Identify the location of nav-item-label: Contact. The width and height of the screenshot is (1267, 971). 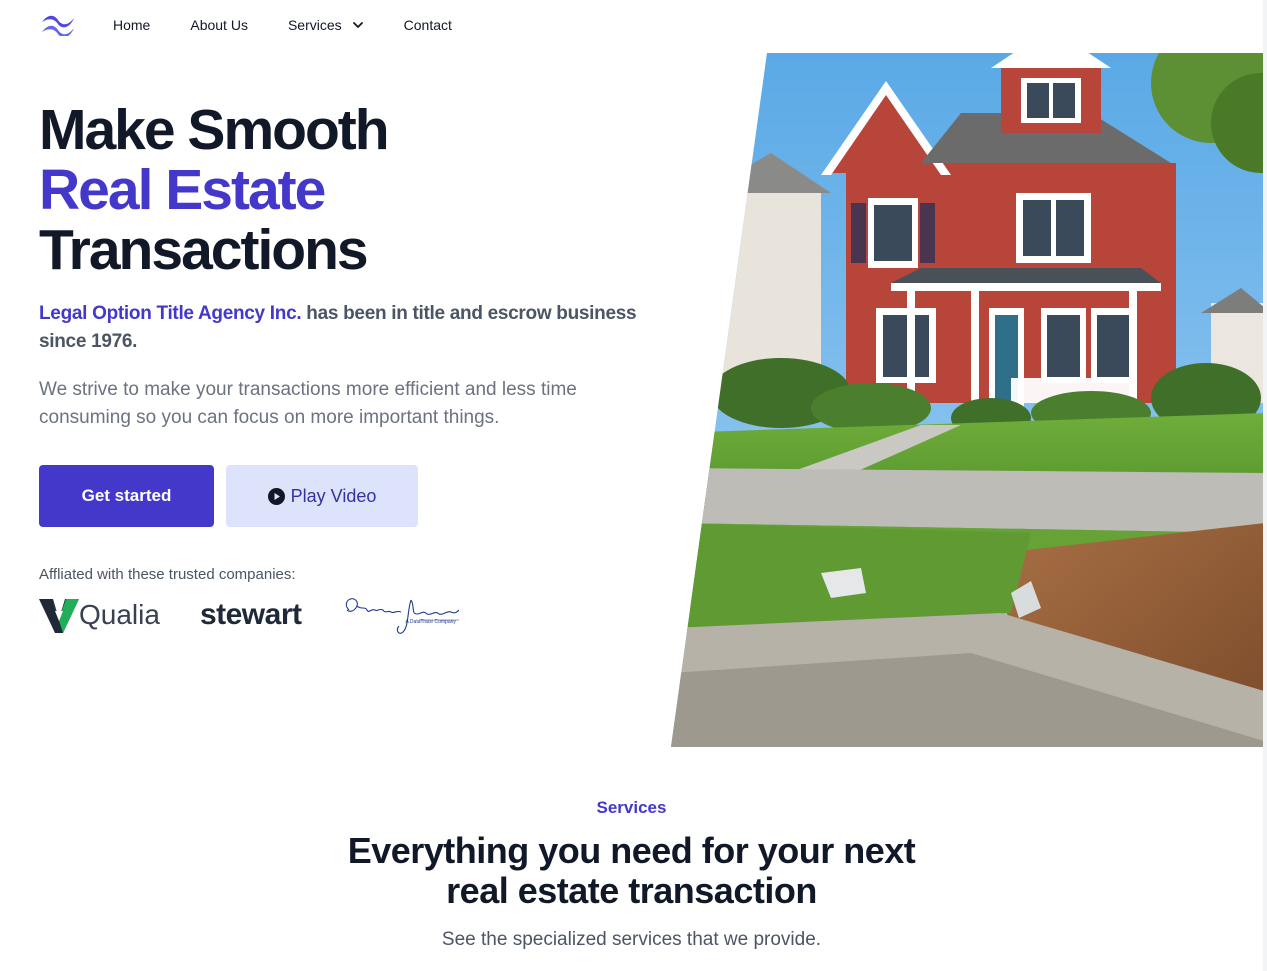
(427, 25).